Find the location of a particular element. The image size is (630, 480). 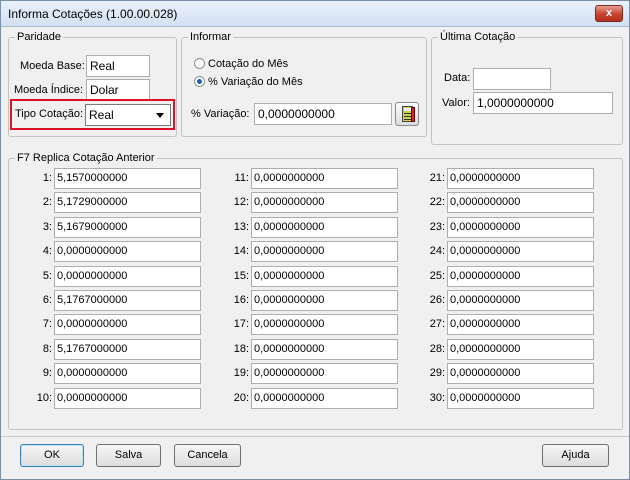

replica-row-label: 2: is located at coordinates (47, 202).